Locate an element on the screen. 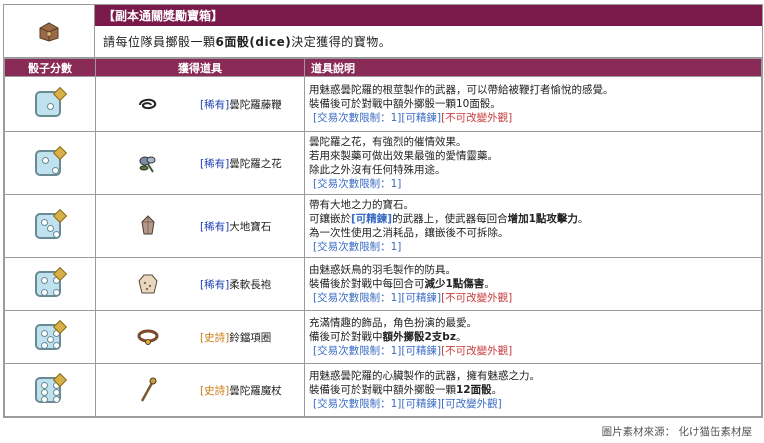 The width and height of the screenshot is (764, 443). item-cell: [史詩]鈴鐺項圈 is located at coordinates (200, 337).